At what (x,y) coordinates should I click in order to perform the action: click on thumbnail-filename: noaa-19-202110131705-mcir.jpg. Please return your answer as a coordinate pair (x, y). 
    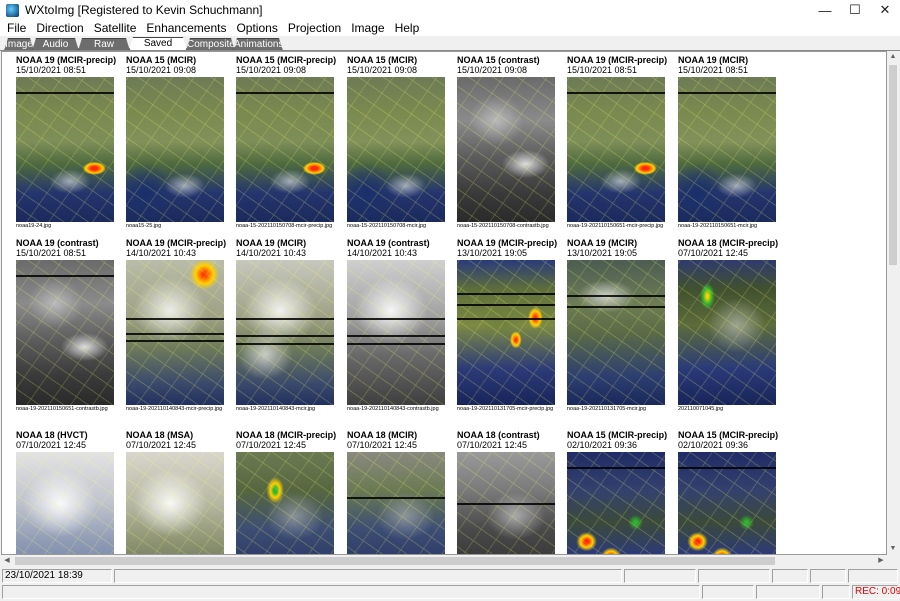
    Looking at the image, I should click on (607, 409).